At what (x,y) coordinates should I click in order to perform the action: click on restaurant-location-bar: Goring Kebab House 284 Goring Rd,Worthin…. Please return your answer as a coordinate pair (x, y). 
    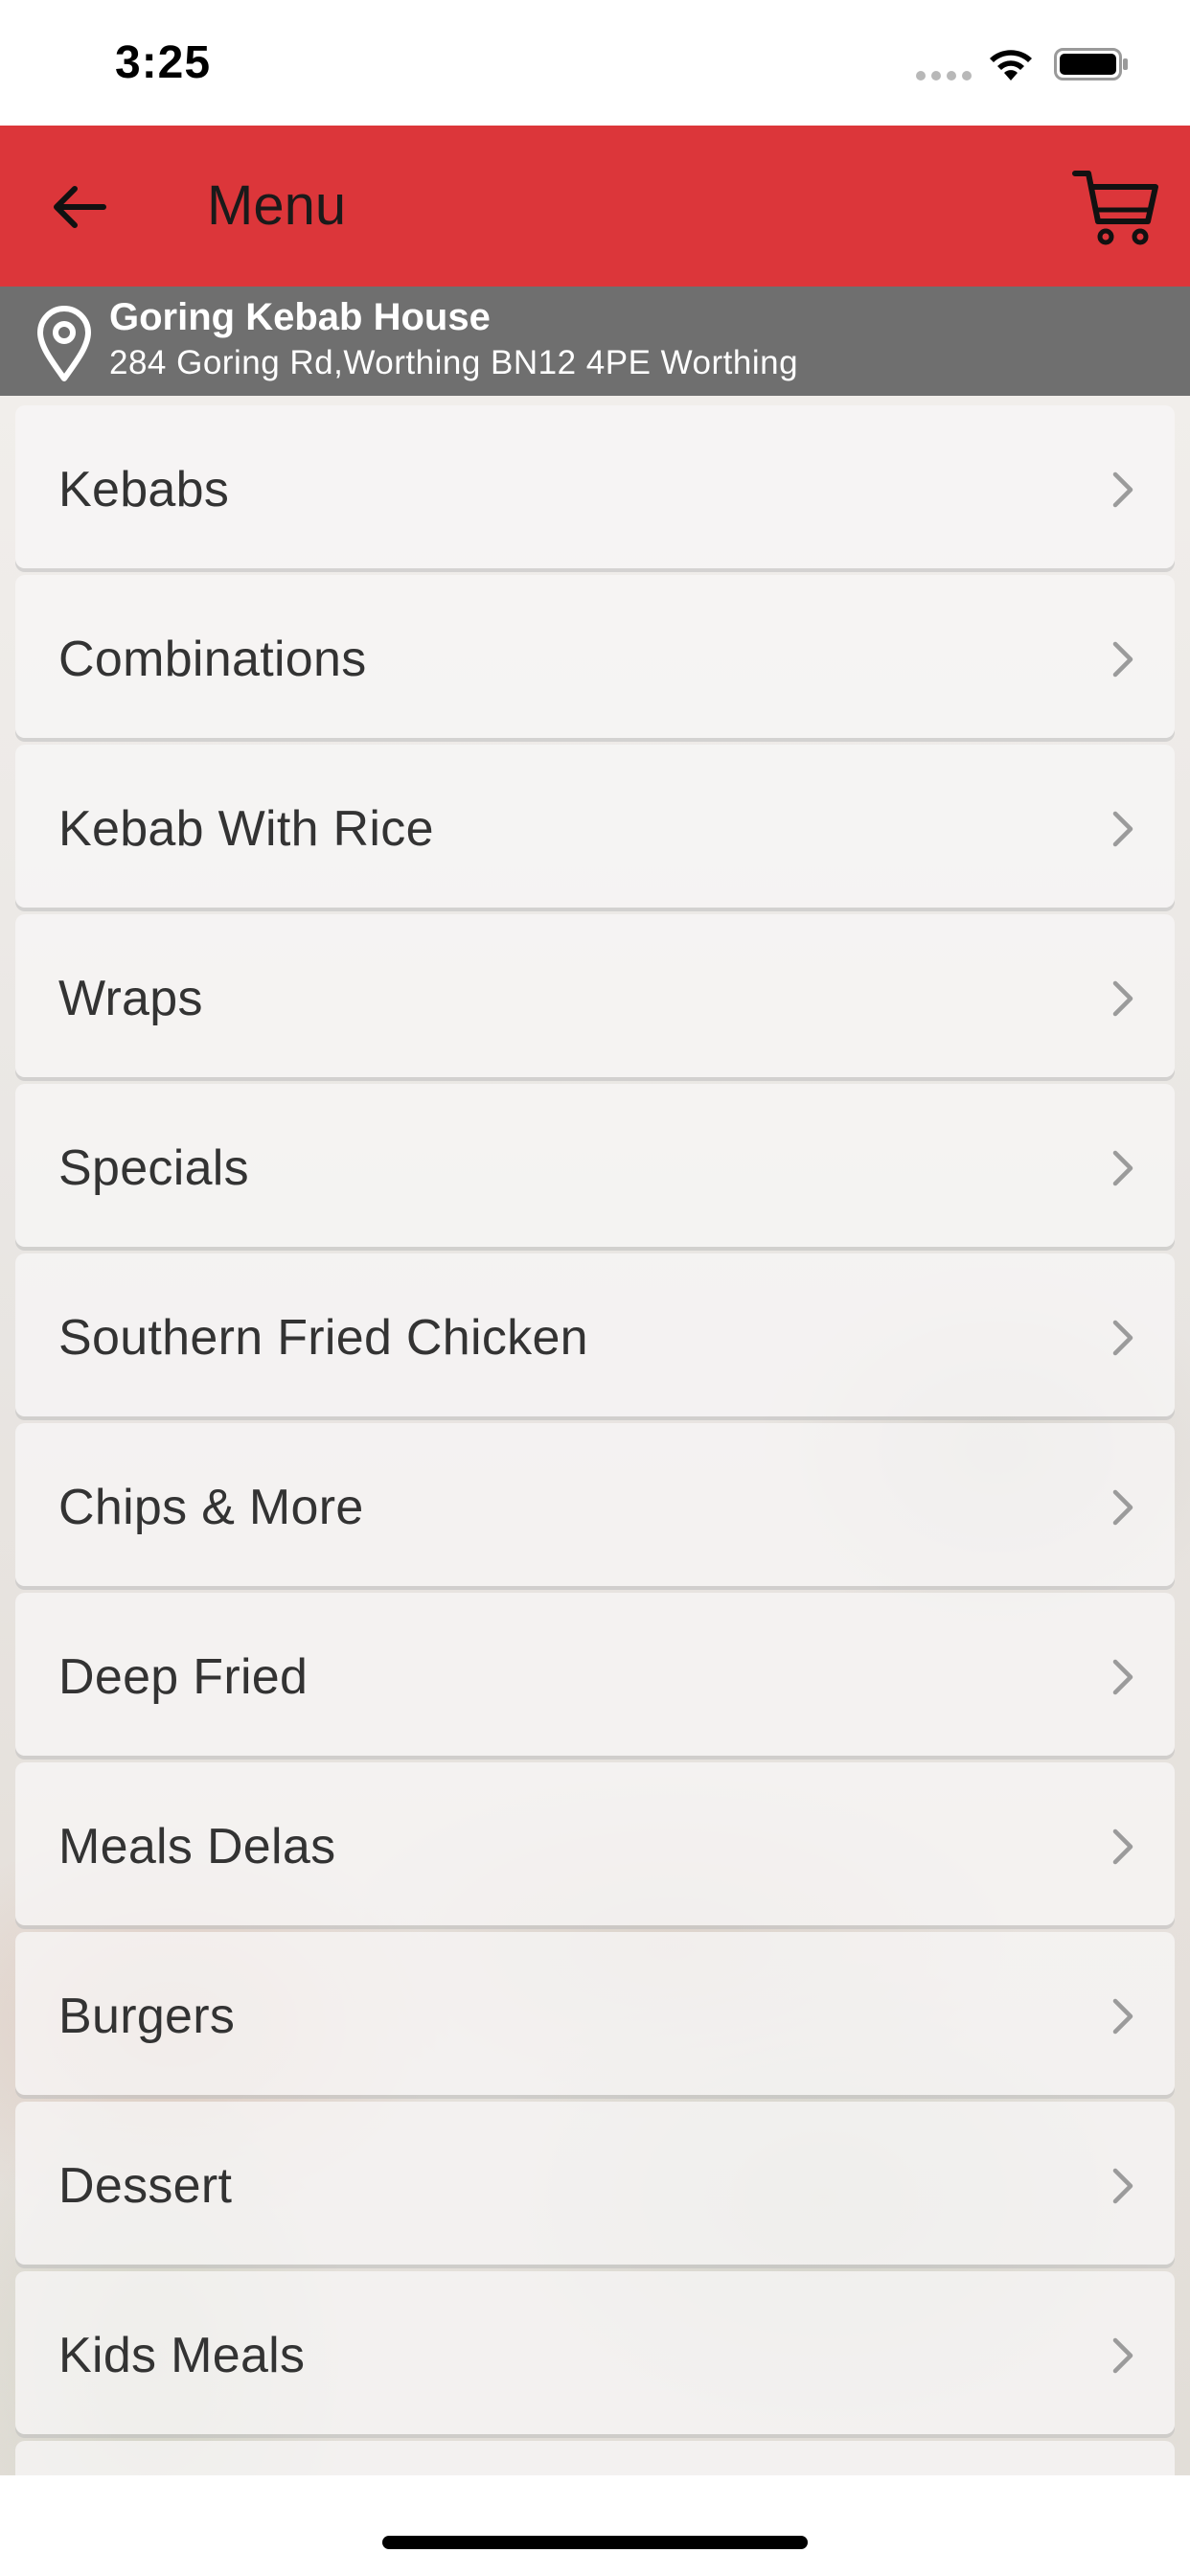
    Looking at the image, I should click on (595, 341).